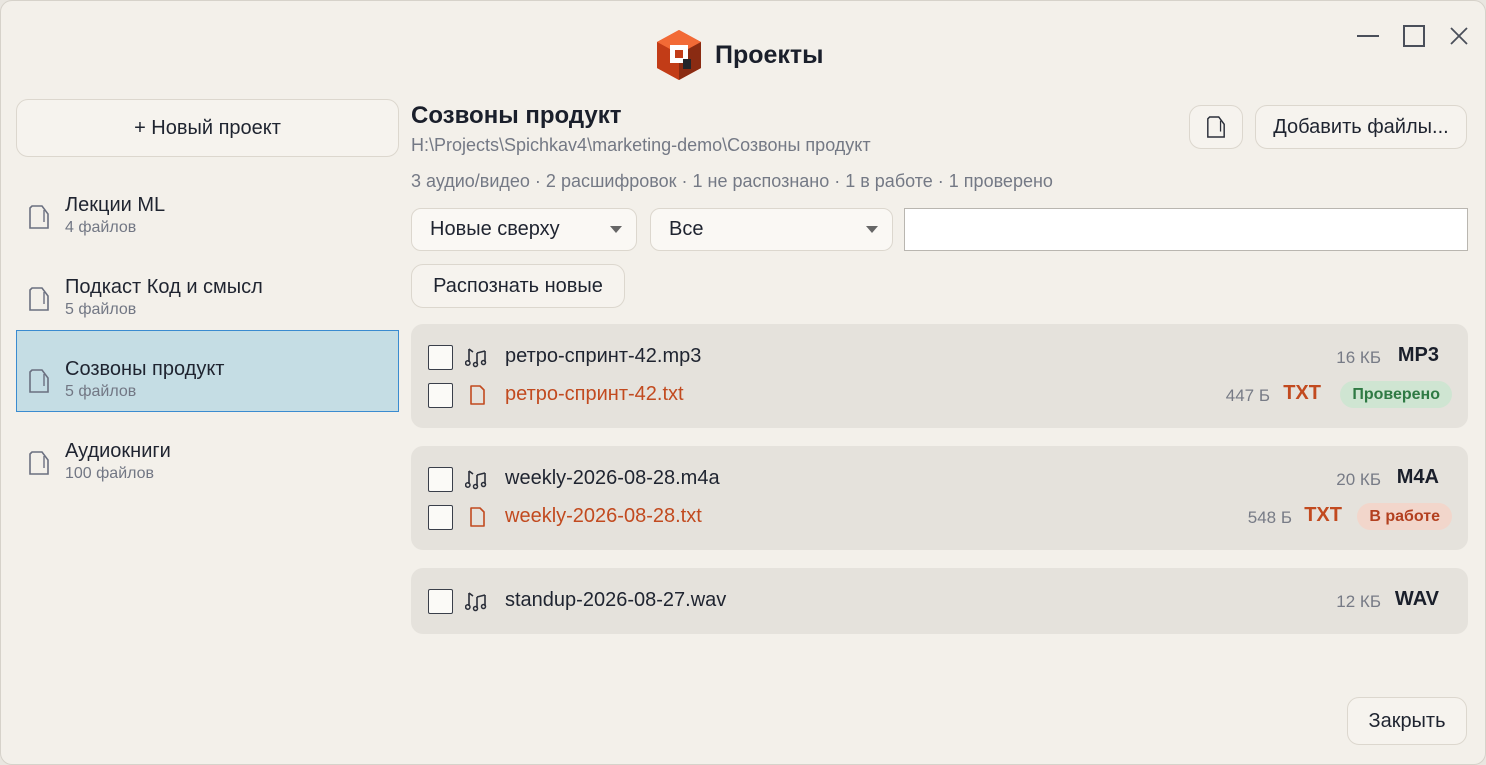 This screenshot has height=765, width=1486. Describe the element at coordinates (495, 229) in the screenshot. I see `sort-select-value: Новые сверху` at that location.